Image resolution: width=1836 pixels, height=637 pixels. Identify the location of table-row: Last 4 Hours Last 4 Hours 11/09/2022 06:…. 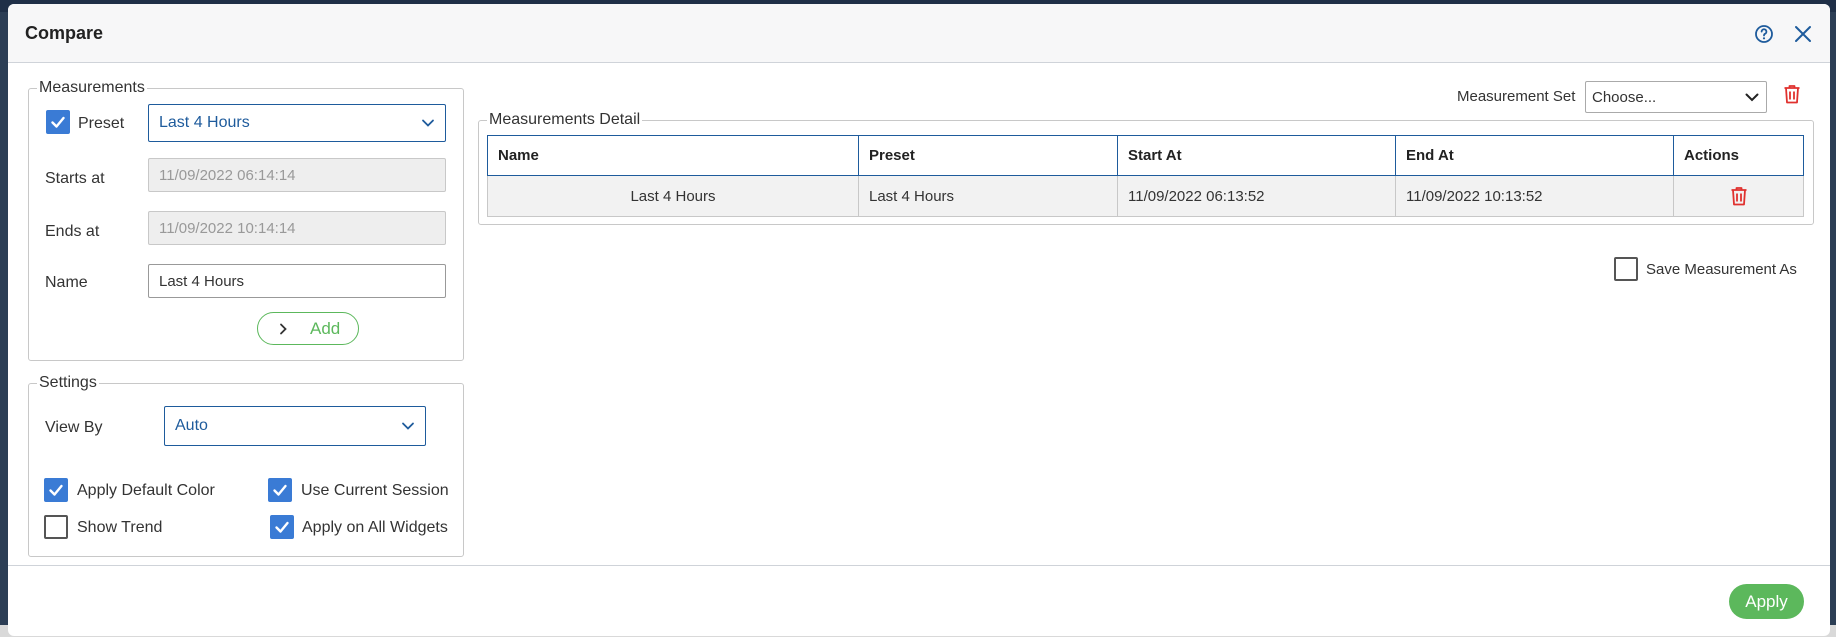
(1145, 196).